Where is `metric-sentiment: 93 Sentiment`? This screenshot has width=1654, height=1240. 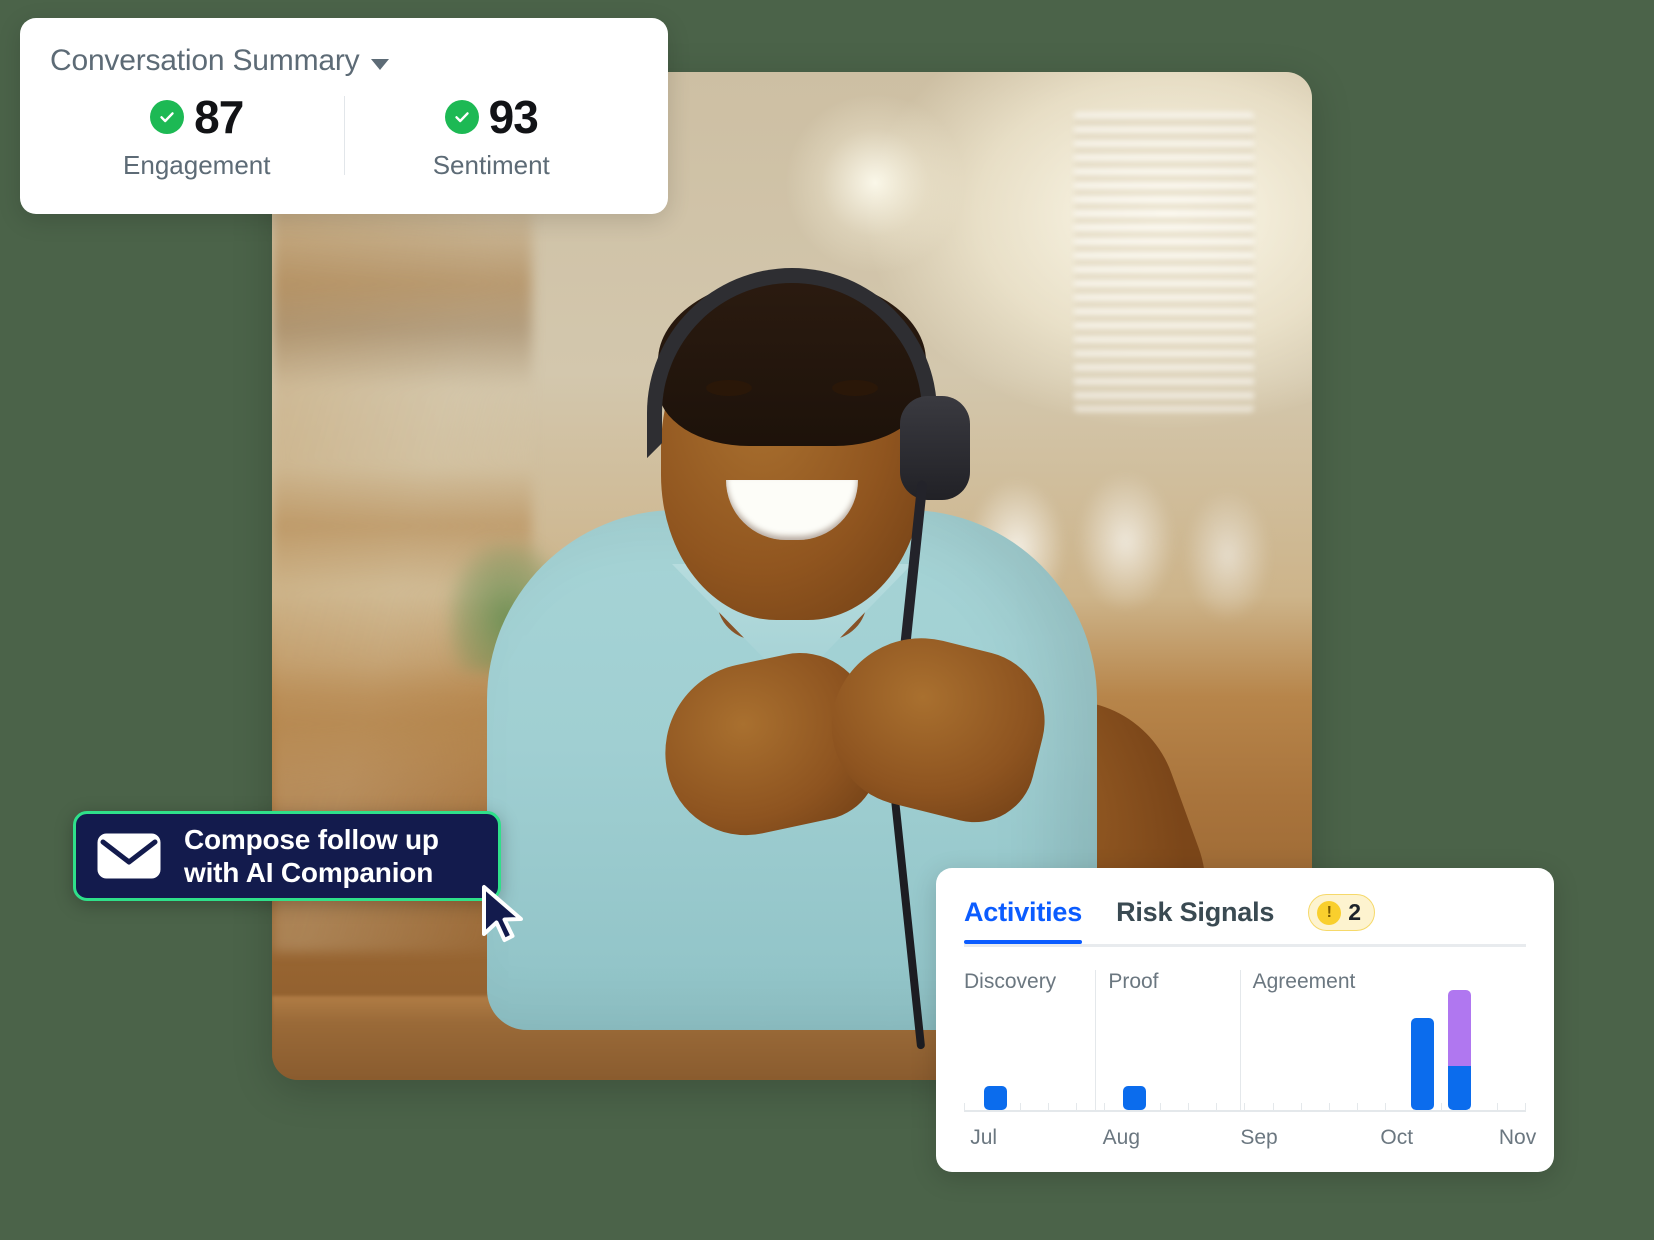
metric-sentiment: 93 Sentiment is located at coordinates (492, 137).